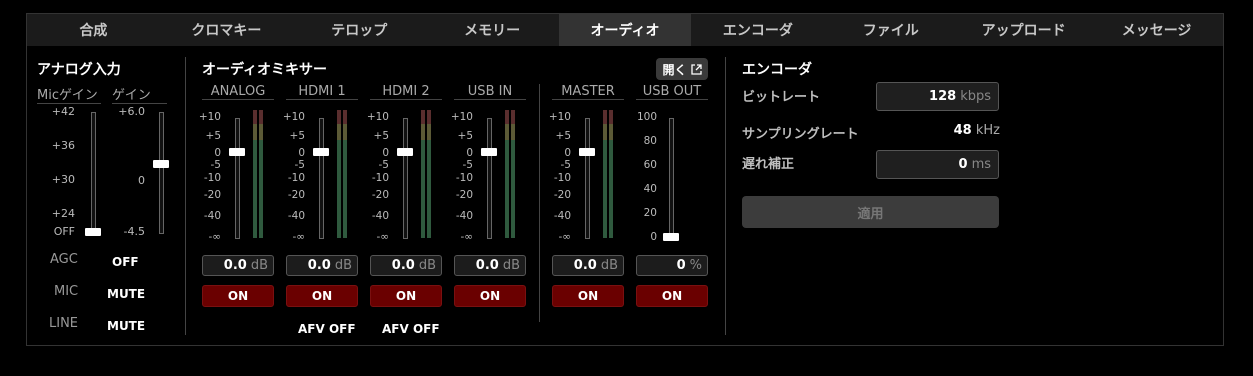 Image resolution: width=1253 pixels, height=376 pixels. I want to click on tab-file: ファイル, so click(890, 30).